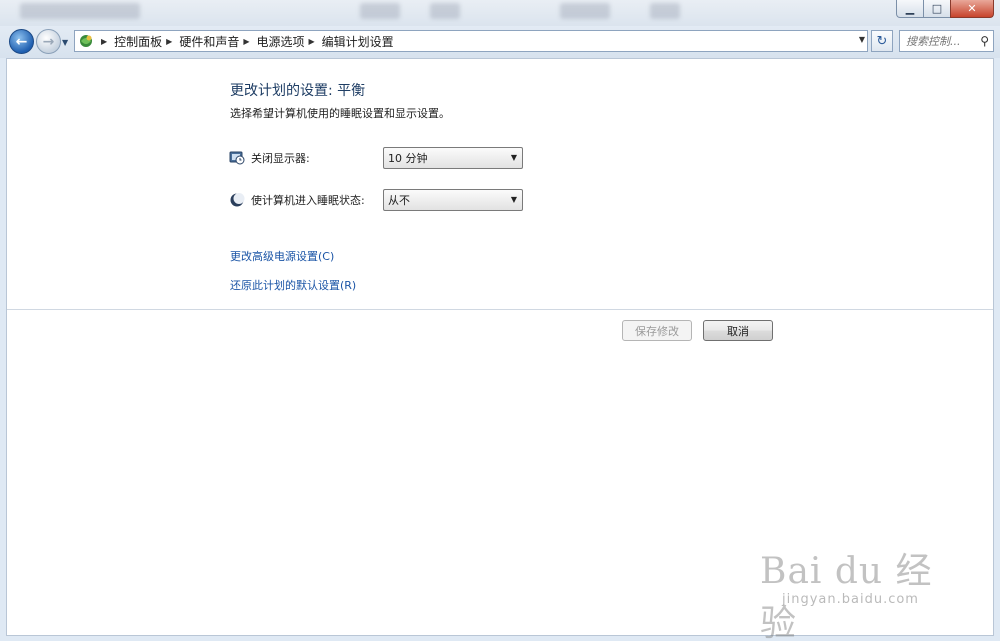 This screenshot has width=1000, height=641. What do you see at coordinates (939, 41) in the screenshot?
I see `search-input` at bounding box center [939, 41].